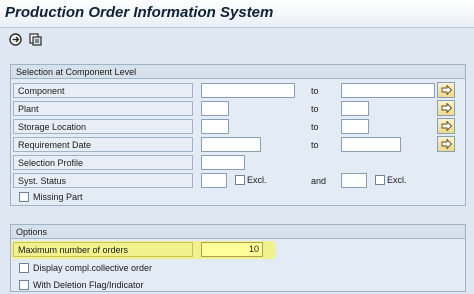 Image resolution: width=474 pixels, height=294 pixels. What do you see at coordinates (35, 39) in the screenshot?
I see `variant-icon` at bounding box center [35, 39].